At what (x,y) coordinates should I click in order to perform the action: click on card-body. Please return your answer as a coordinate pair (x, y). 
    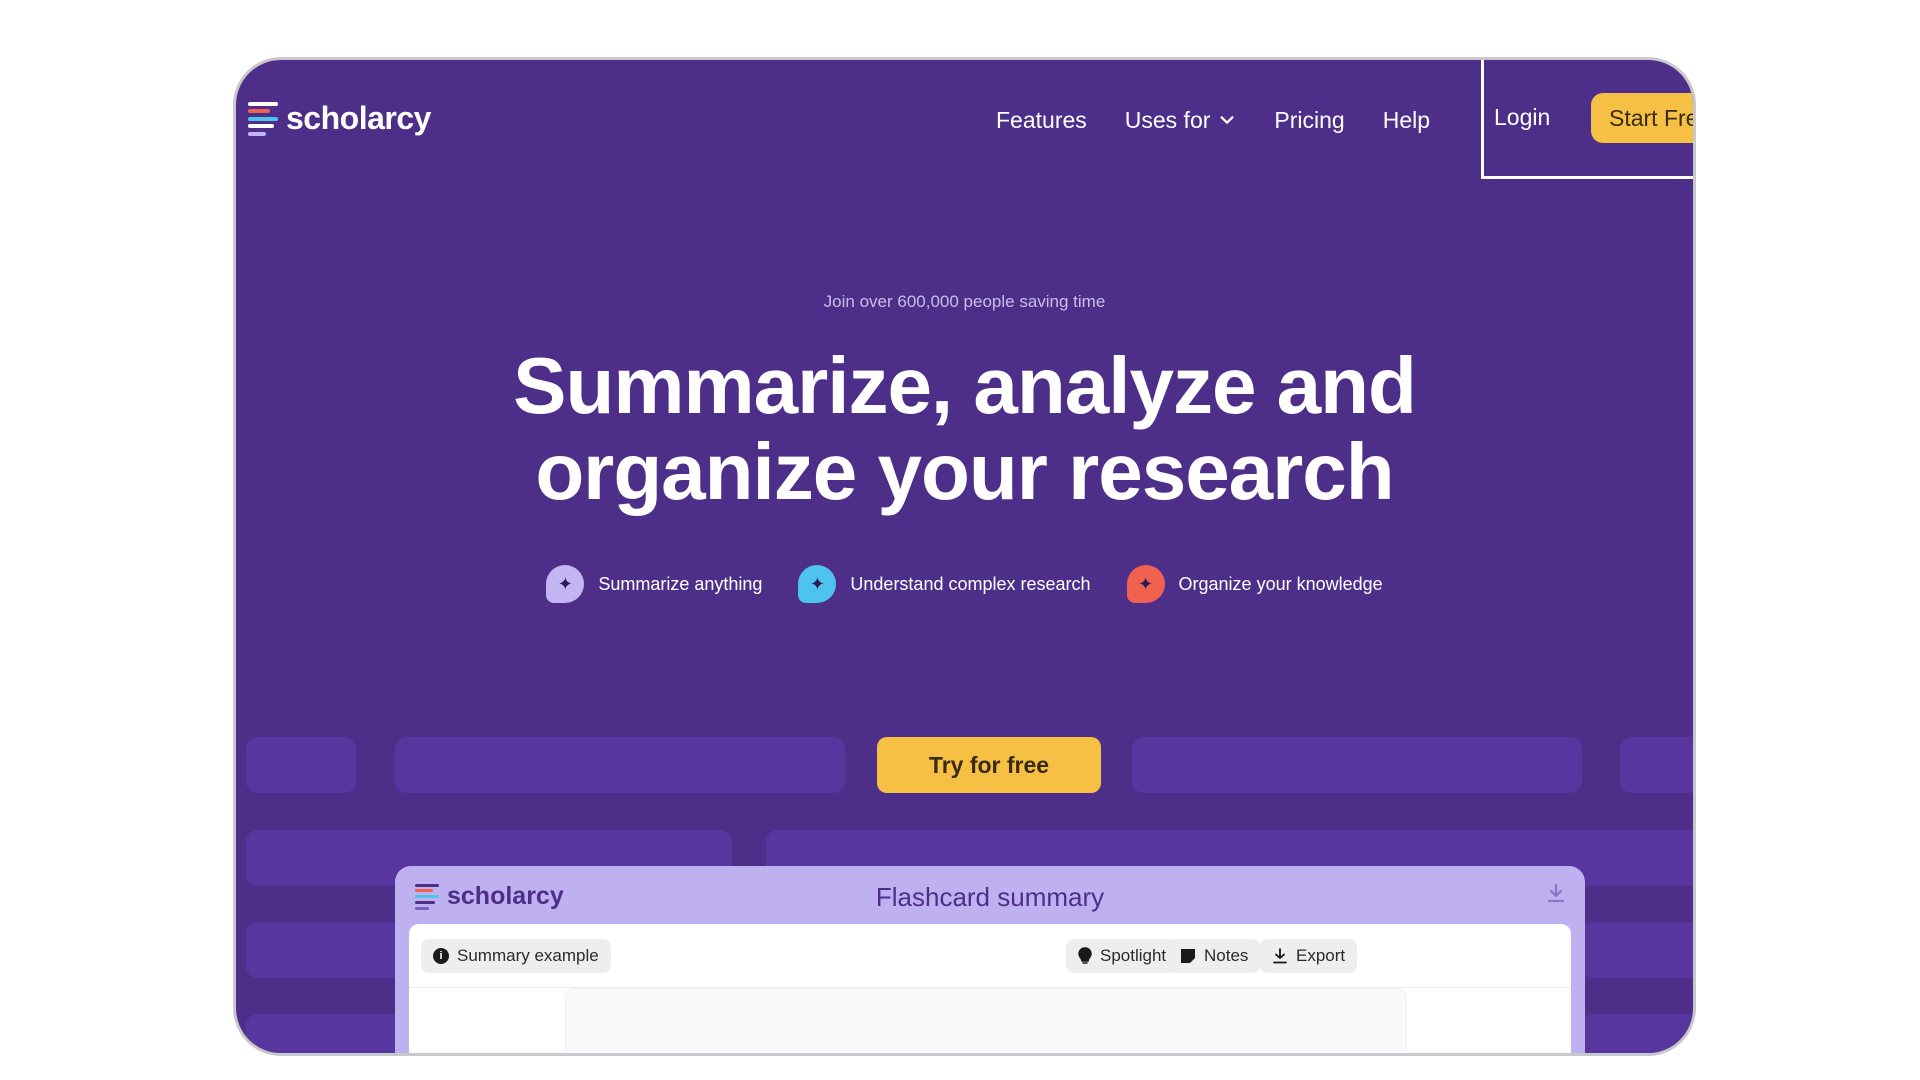
    Looking at the image, I should click on (986, 1020).